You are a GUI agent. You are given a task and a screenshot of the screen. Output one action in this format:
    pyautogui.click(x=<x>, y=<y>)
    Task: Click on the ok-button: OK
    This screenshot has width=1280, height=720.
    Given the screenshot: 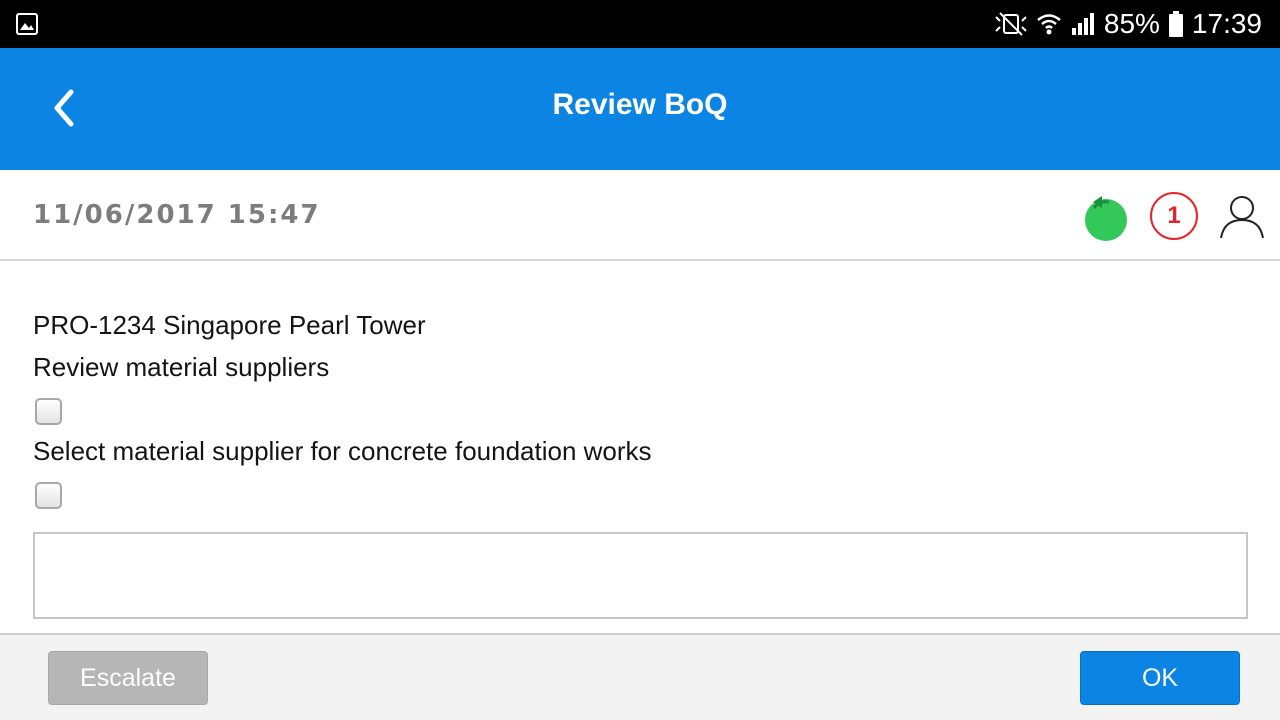 What is the action you would take?
    pyautogui.click(x=1160, y=678)
    